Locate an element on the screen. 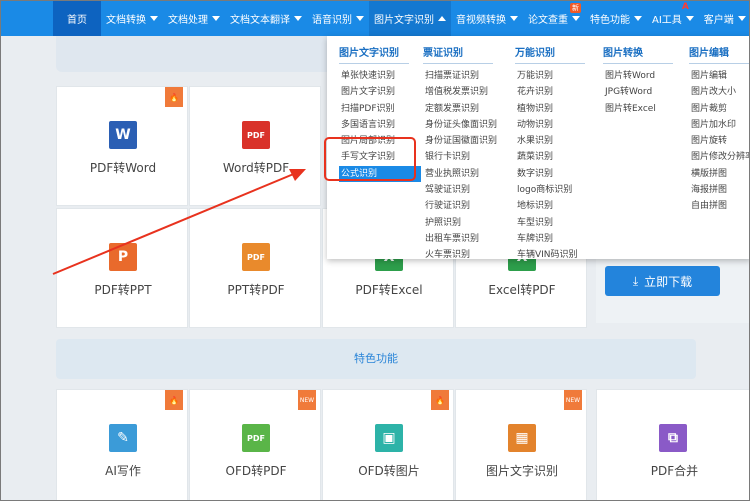  tool-card: PDF OFD转PDF NEW is located at coordinates (255, 444).